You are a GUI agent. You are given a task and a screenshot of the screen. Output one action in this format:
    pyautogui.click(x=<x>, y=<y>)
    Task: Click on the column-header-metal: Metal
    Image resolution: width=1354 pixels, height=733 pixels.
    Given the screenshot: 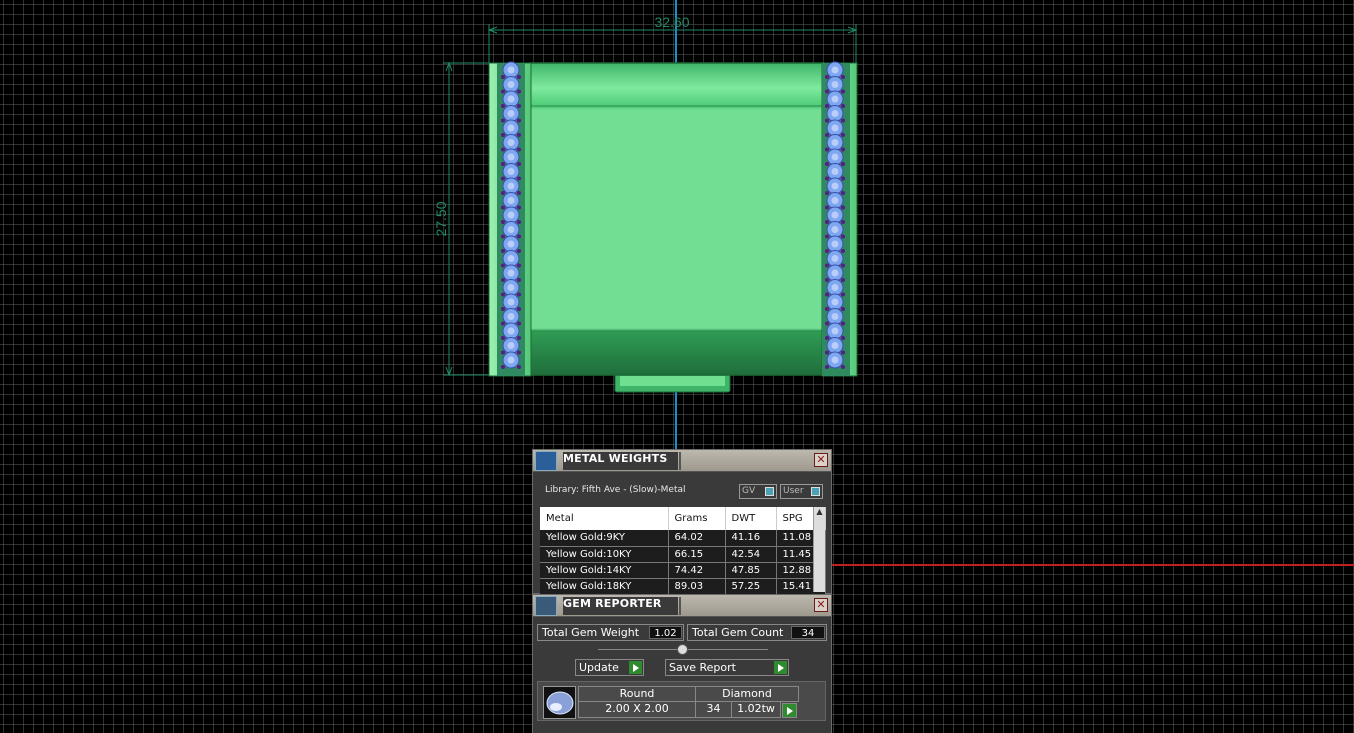 What is the action you would take?
    pyautogui.click(x=604, y=518)
    